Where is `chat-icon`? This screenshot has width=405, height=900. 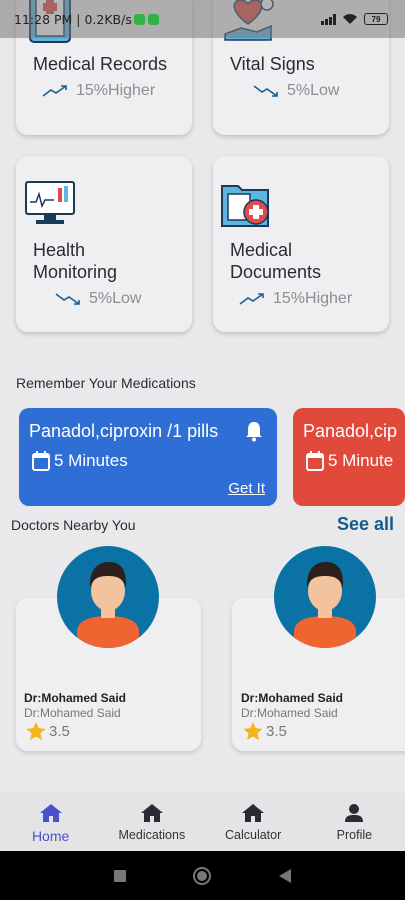 chat-icon is located at coordinates (153, 19).